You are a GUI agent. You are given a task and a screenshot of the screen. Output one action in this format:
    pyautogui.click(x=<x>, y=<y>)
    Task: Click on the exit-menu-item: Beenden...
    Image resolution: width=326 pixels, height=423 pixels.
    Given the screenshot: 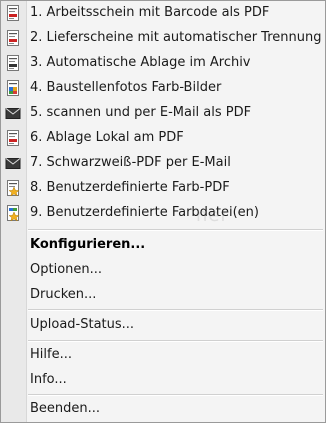 What is the action you would take?
    pyautogui.click(x=163, y=409)
    